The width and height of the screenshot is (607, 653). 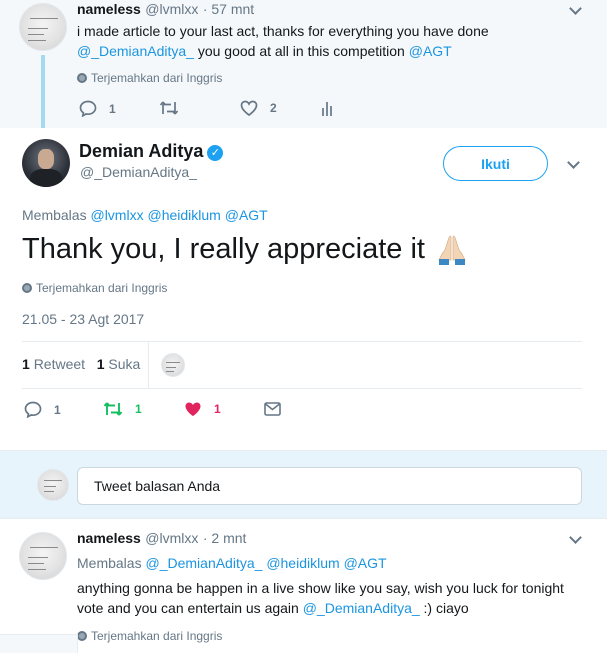 What do you see at coordinates (495, 163) in the screenshot?
I see `follow-button: Ikuti` at bounding box center [495, 163].